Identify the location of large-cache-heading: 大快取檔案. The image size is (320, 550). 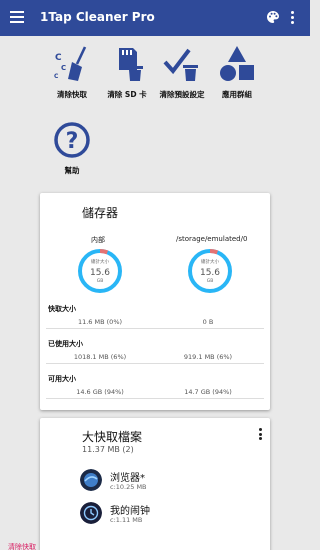
(112, 437).